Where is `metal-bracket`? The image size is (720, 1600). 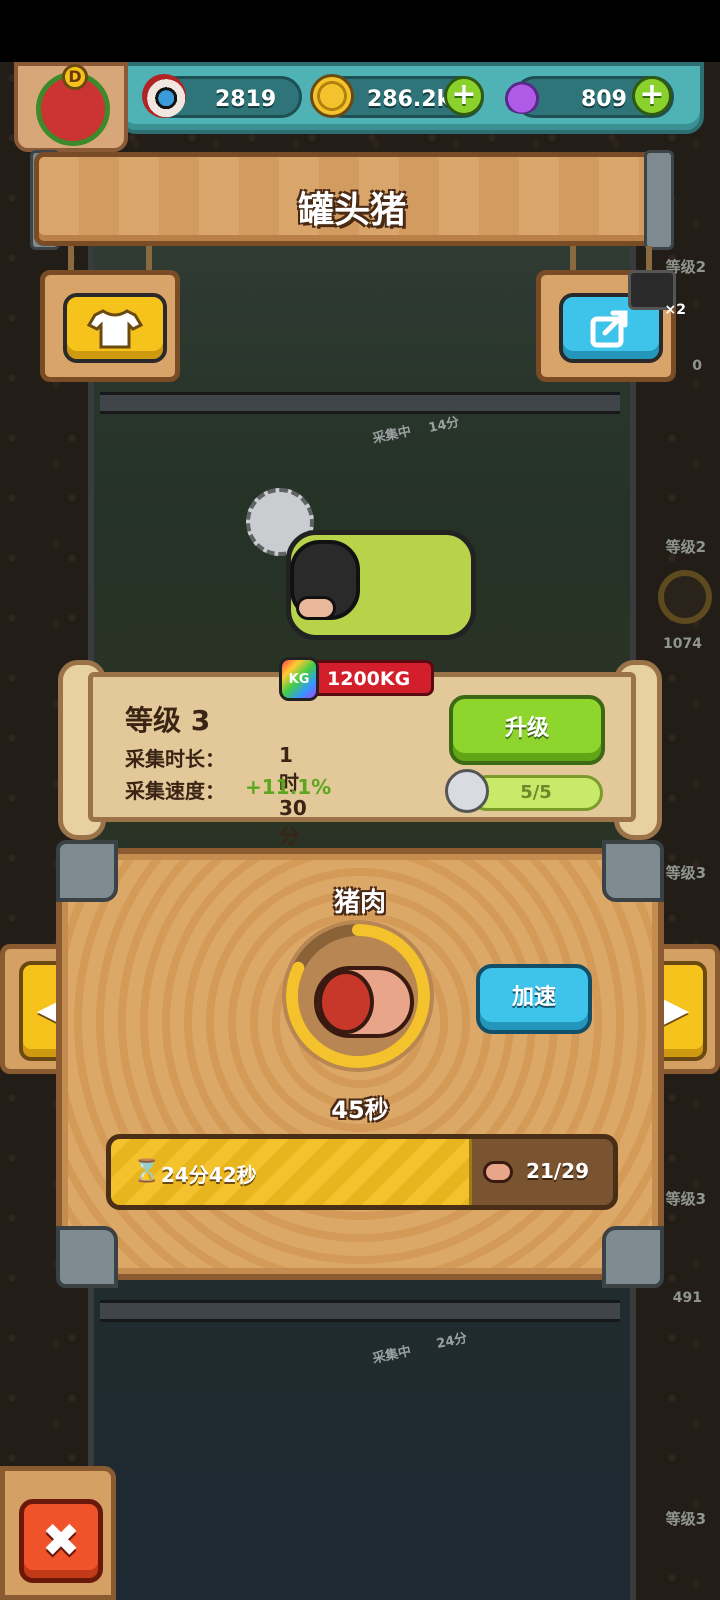
metal-bracket is located at coordinates (659, 200).